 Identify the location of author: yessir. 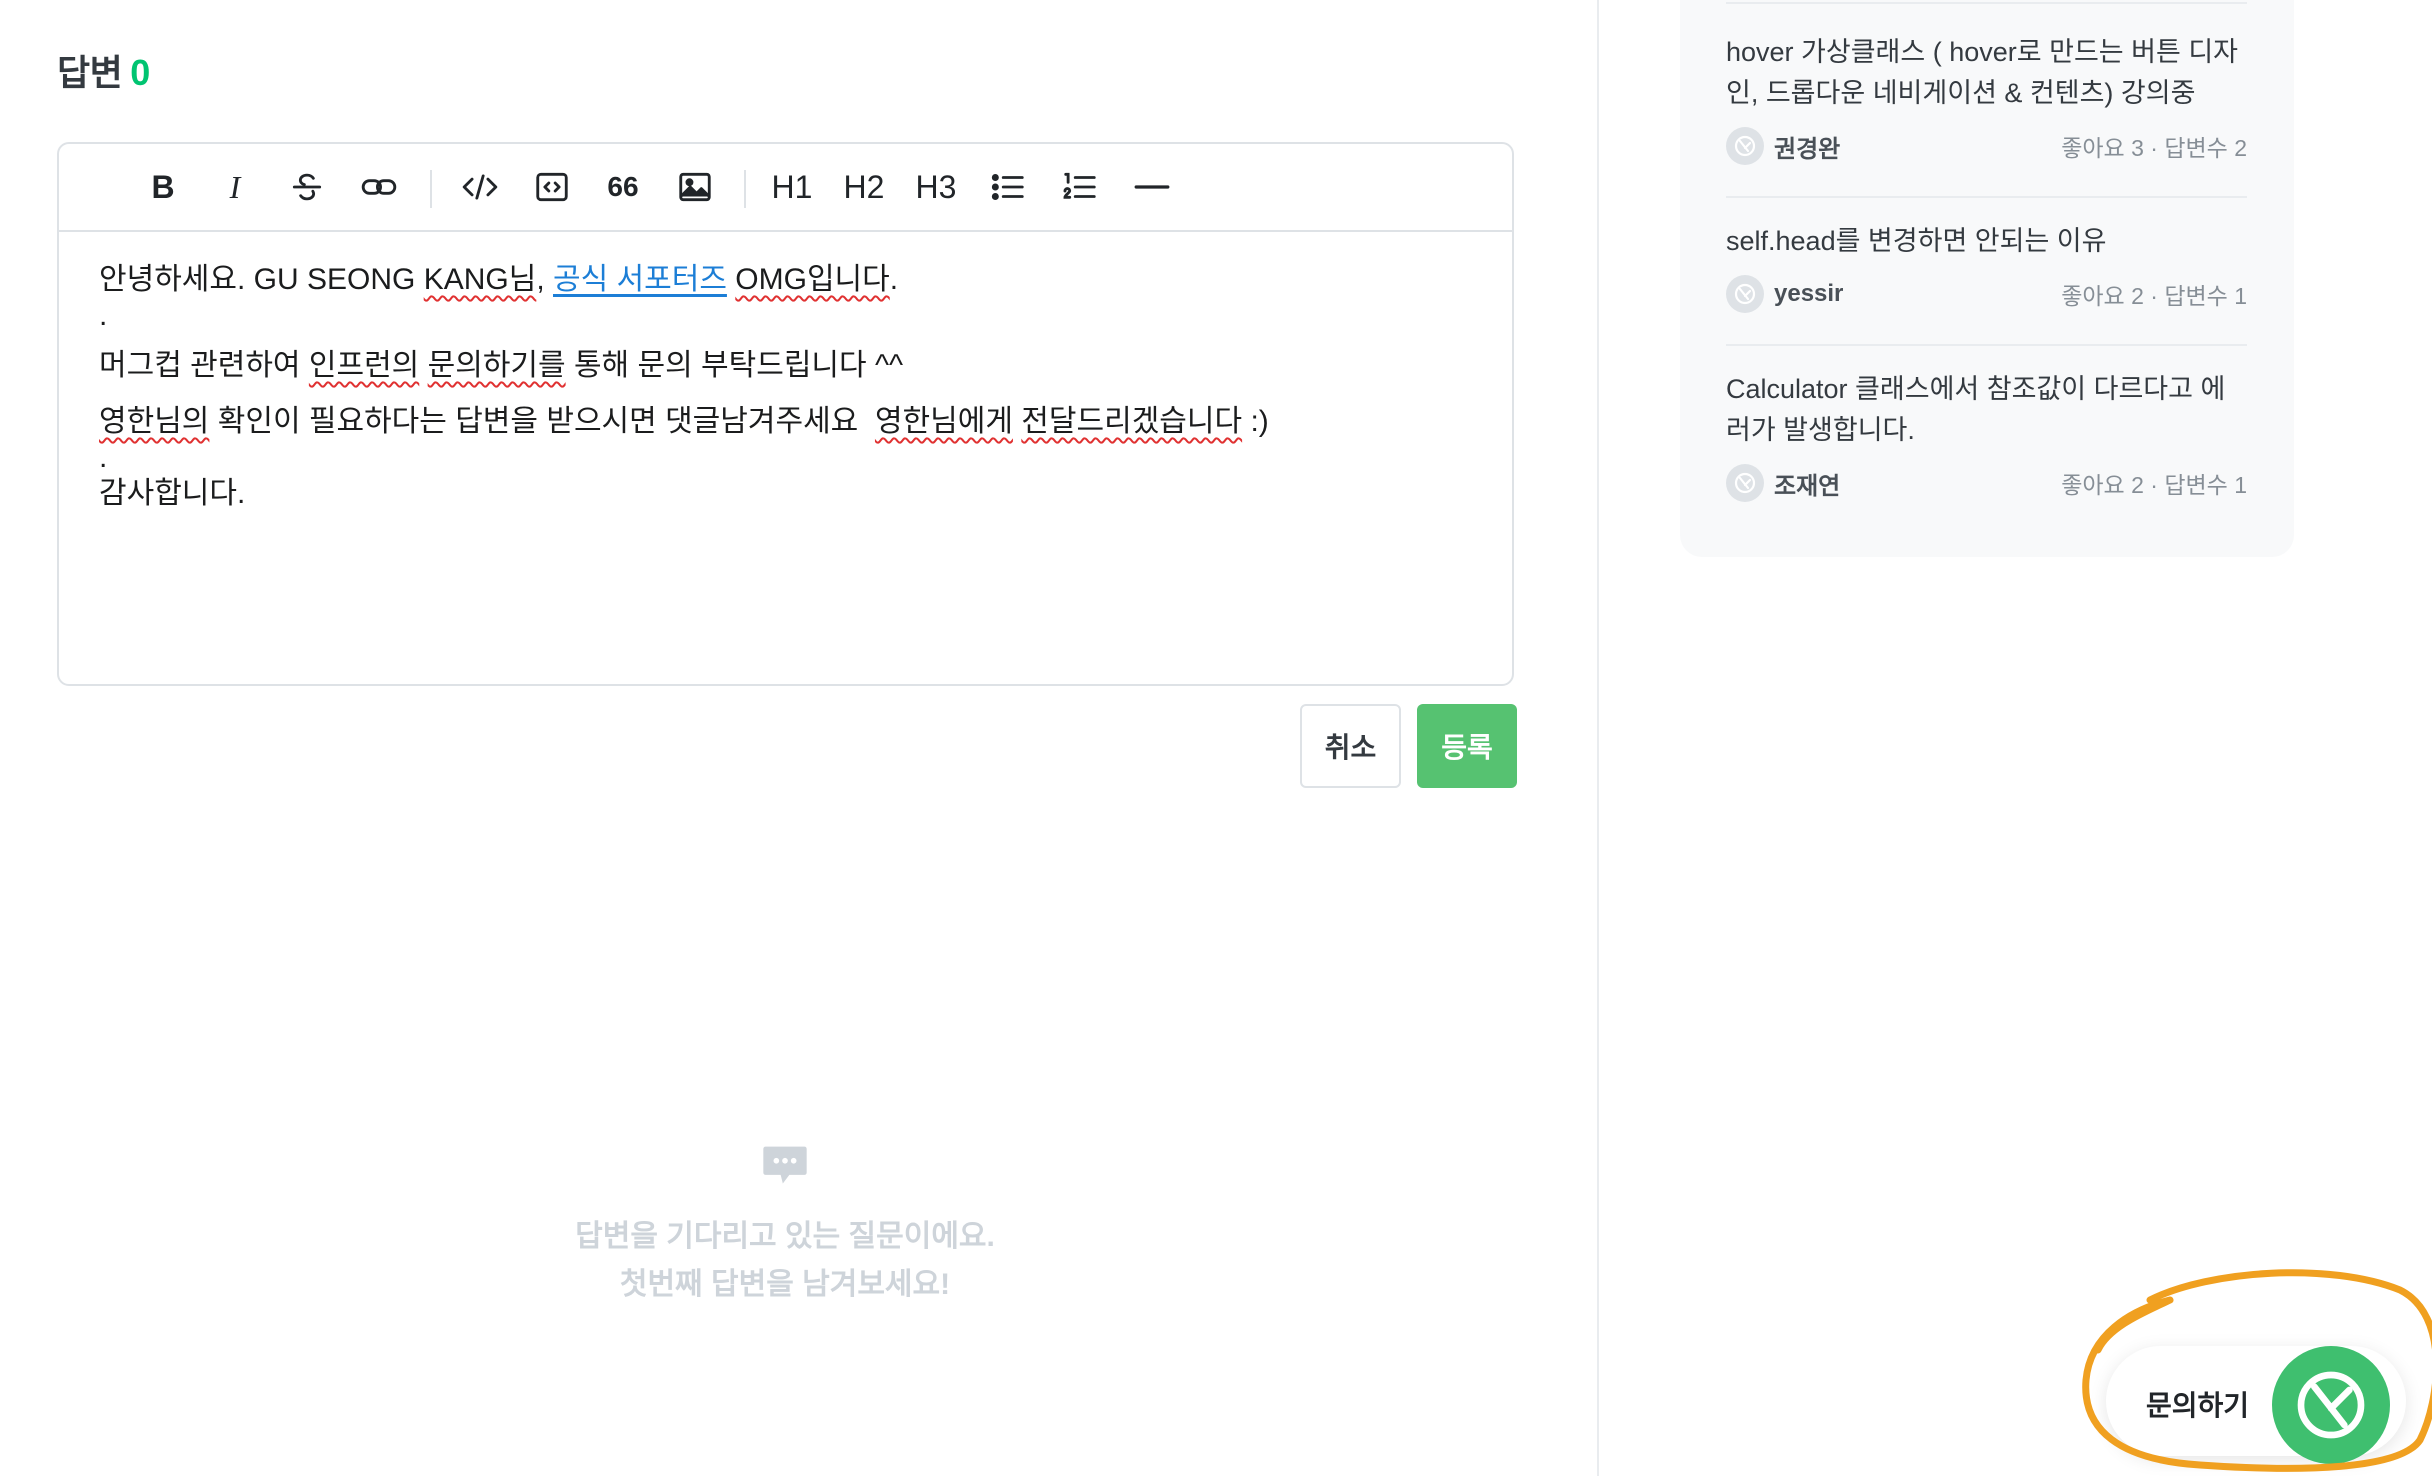
(1784, 294).